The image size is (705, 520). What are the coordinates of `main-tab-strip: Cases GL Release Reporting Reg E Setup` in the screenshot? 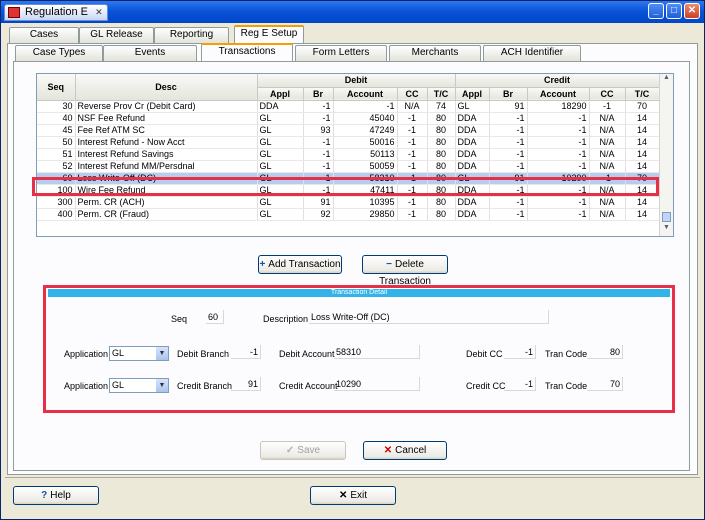 It's located at (159, 34).